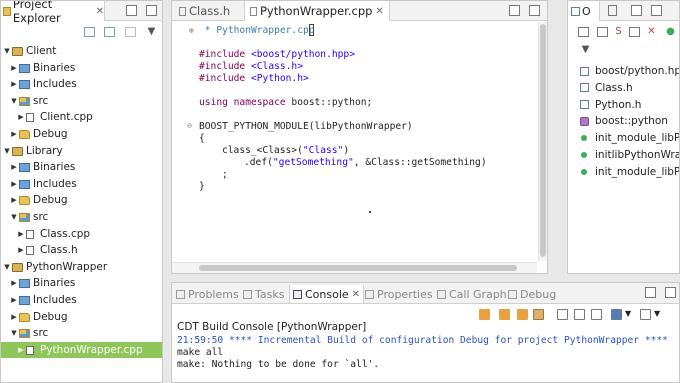  What do you see at coordinates (629, 155) in the screenshot?
I see `outline-item: initlibPythonWrapp` at bounding box center [629, 155].